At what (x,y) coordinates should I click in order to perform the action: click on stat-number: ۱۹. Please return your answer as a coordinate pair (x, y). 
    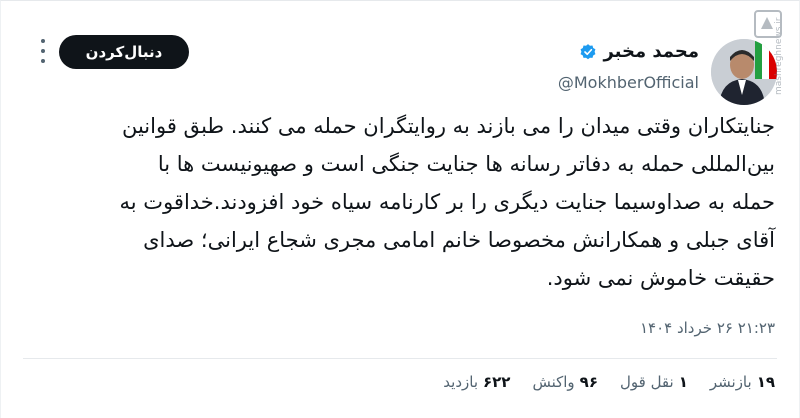
    Looking at the image, I should click on (765, 382).